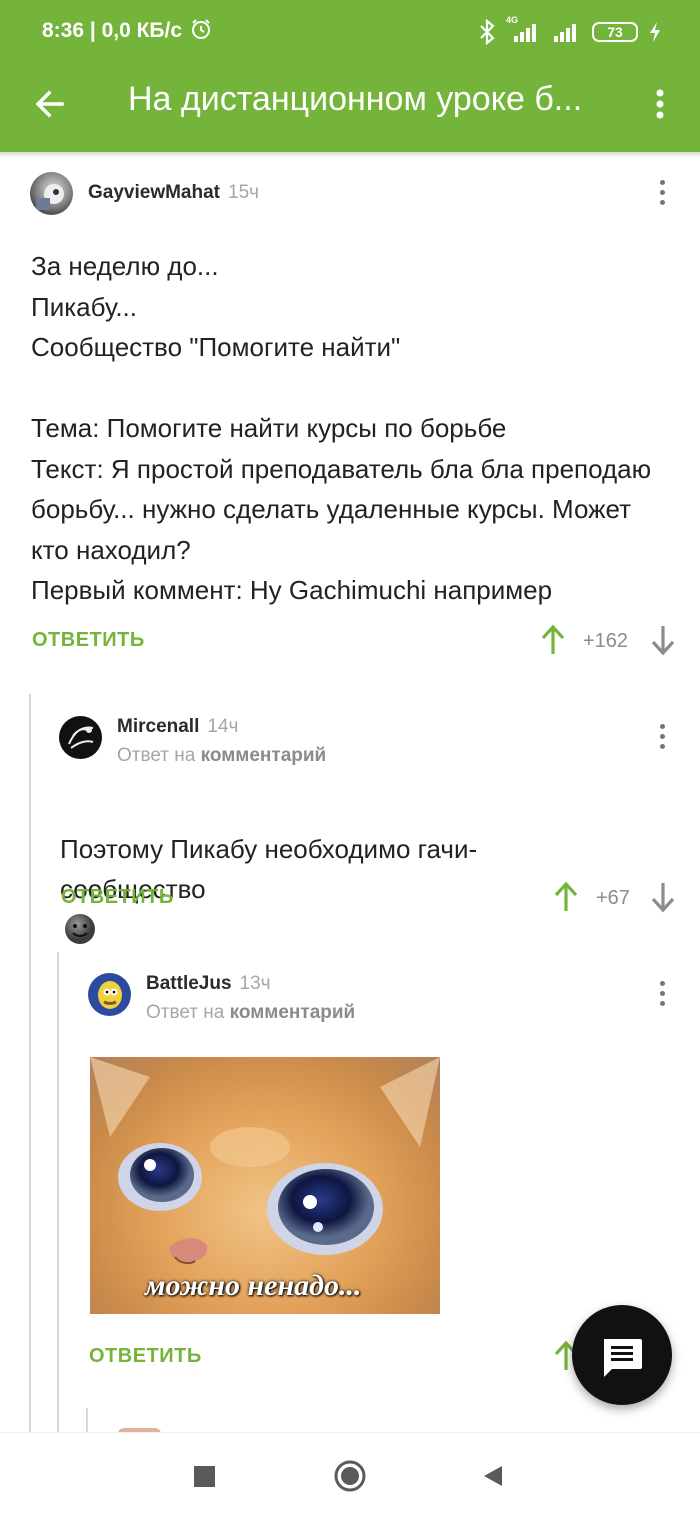 The image size is (700, 1518). I want to click on comment-time: 15ч, so click(244, 192).